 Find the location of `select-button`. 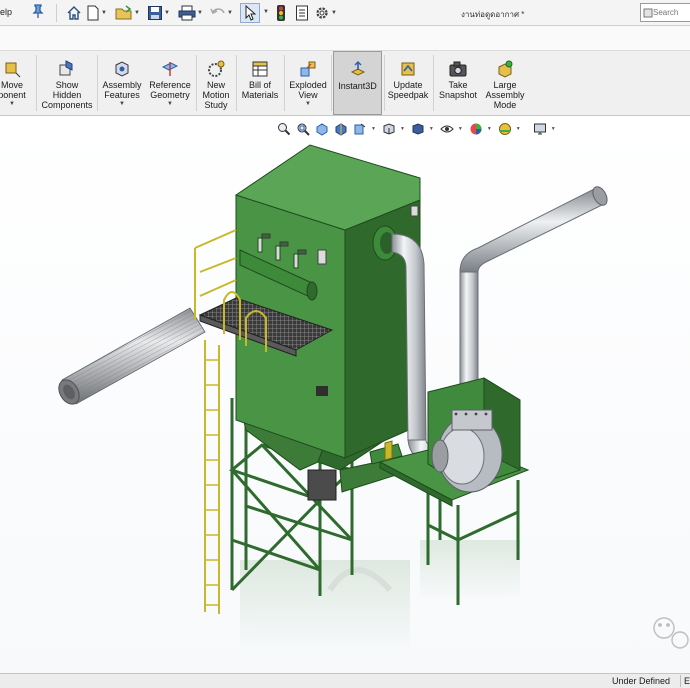

select-button is located at coordinates (250, 13).